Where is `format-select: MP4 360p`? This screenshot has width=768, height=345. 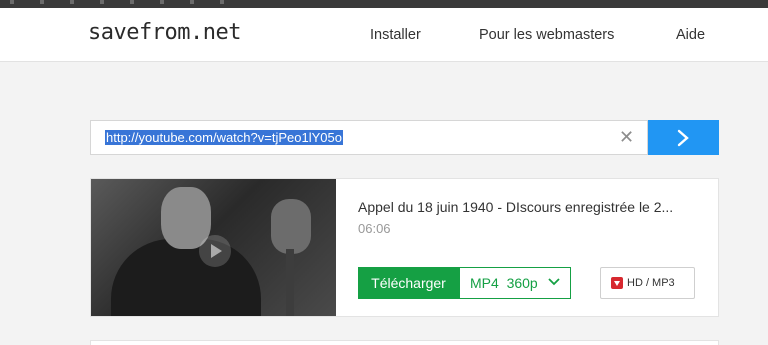 format-select: MP4 360p is located at coordinates (515, 283).